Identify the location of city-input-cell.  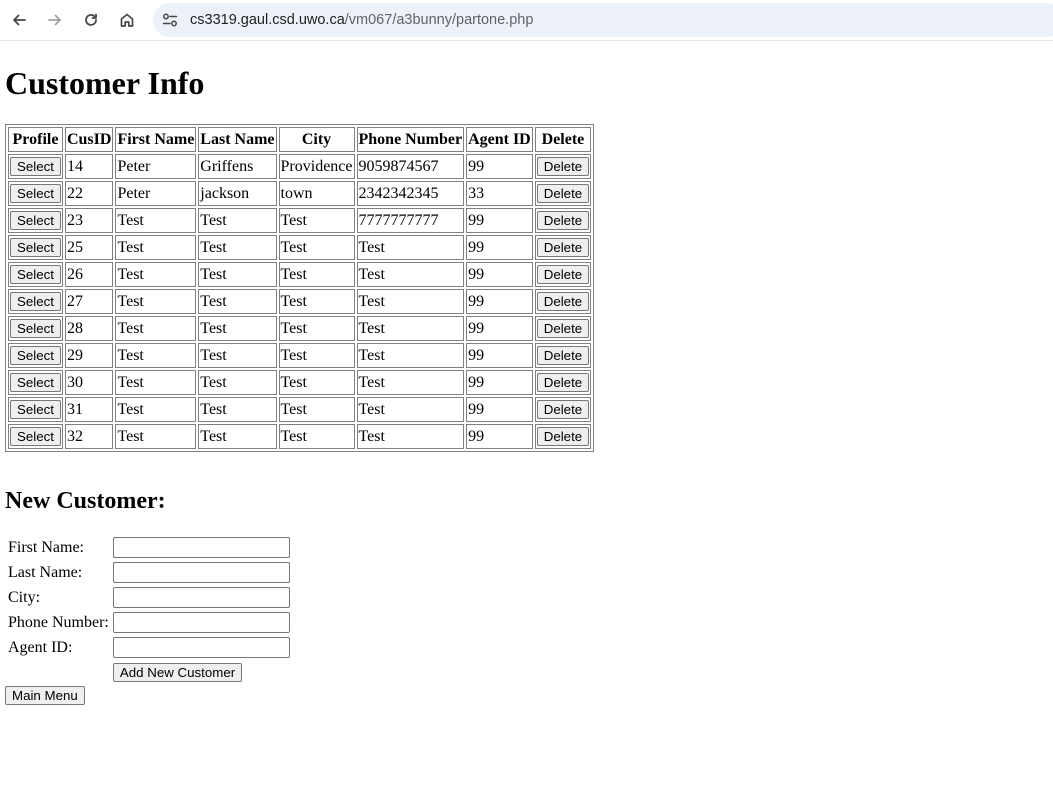
(201, 597).